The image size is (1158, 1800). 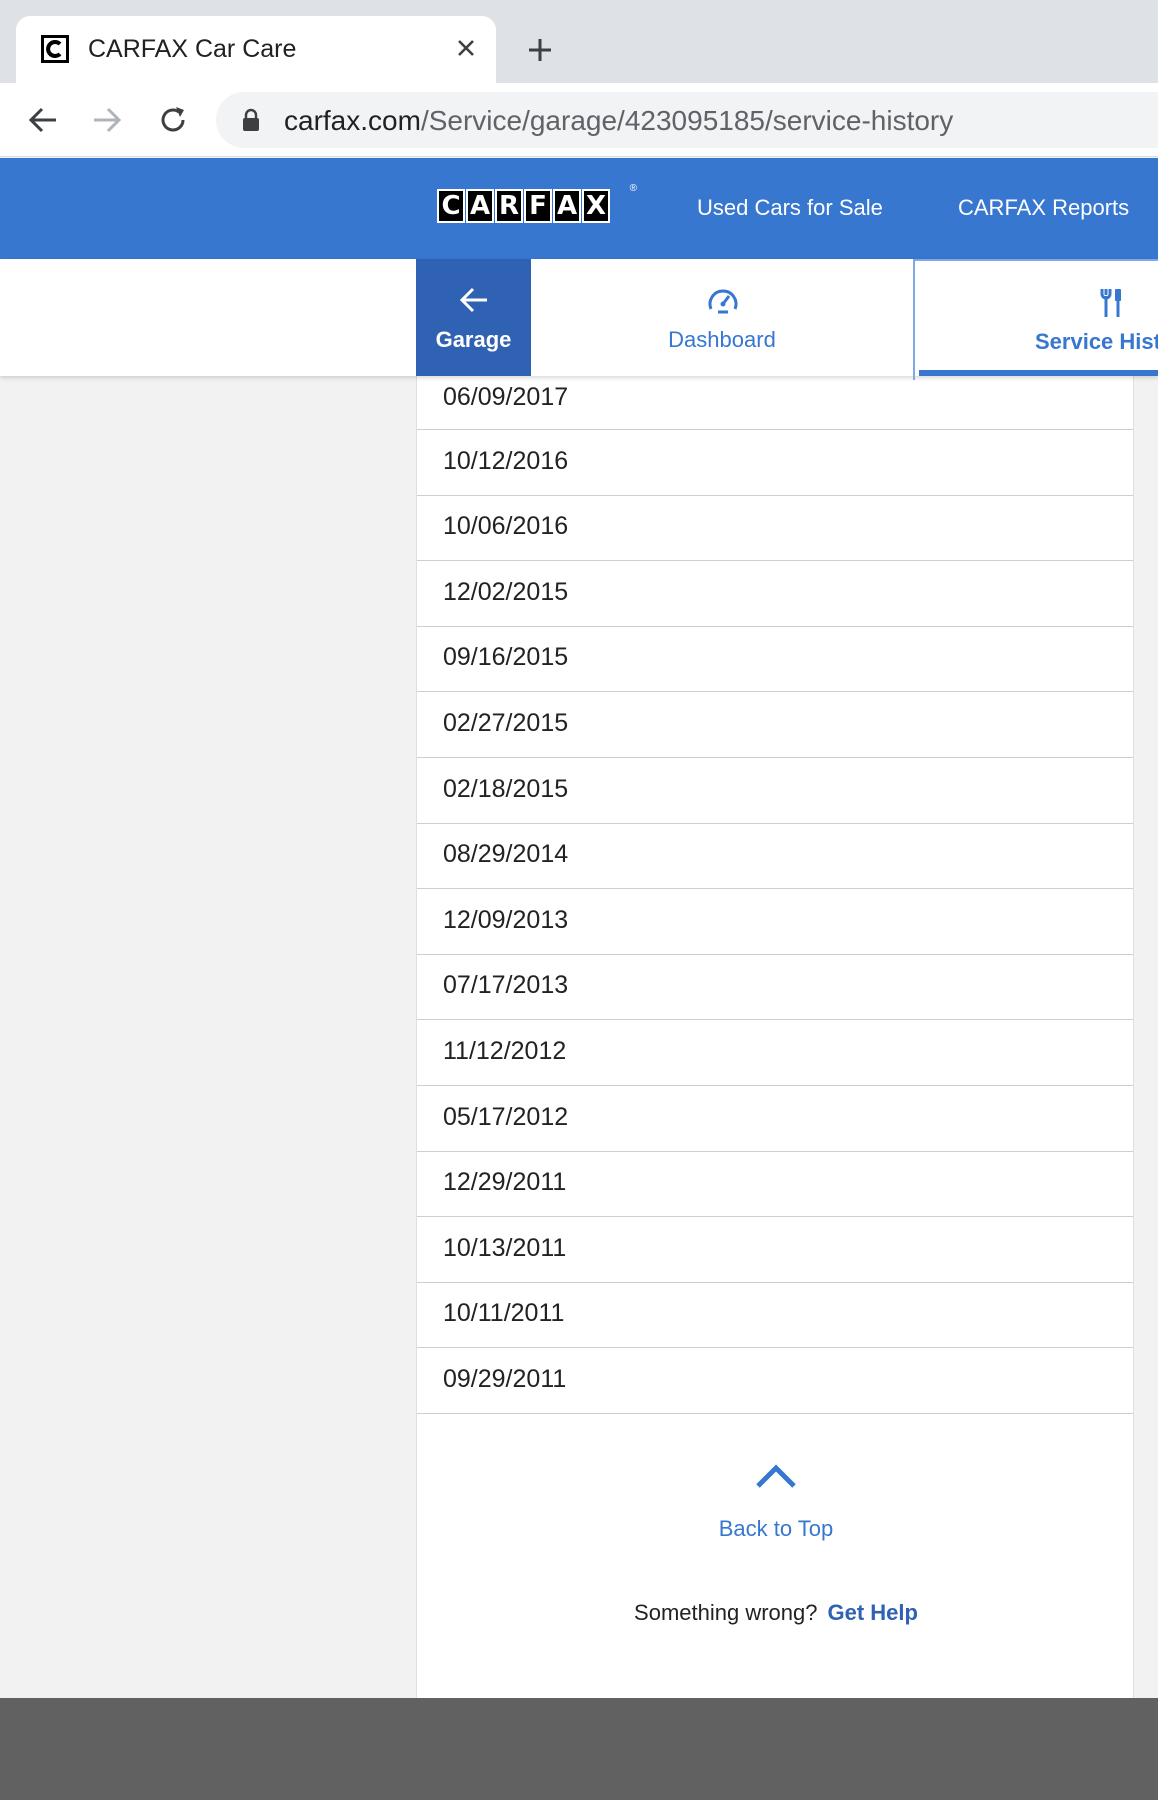 I want to click on arrow-left-icon, so click(x=473, y=300).